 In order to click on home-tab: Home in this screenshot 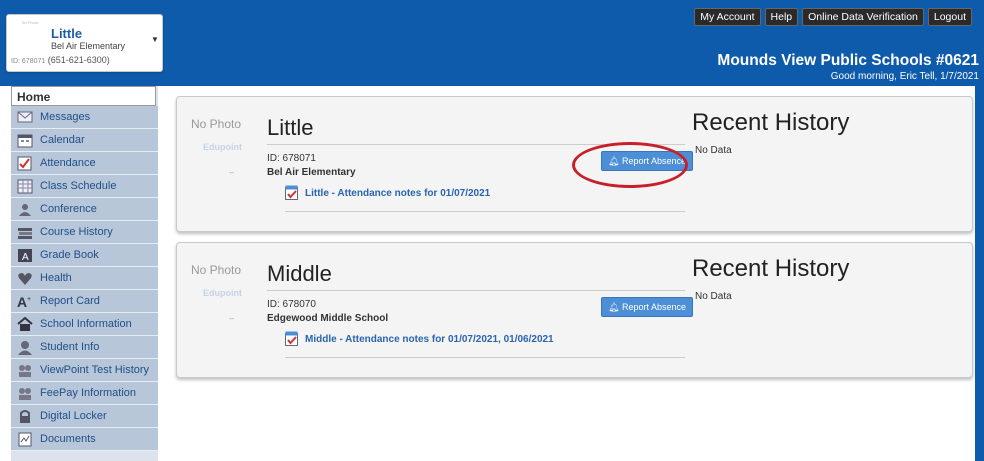, I will do `click(83, 96)`.